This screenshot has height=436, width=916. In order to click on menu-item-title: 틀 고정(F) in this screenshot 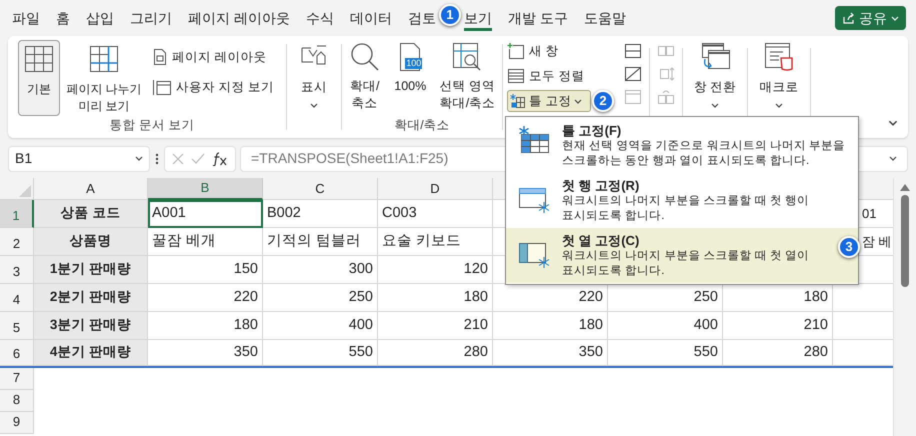, I will do `click(592, 131)`.